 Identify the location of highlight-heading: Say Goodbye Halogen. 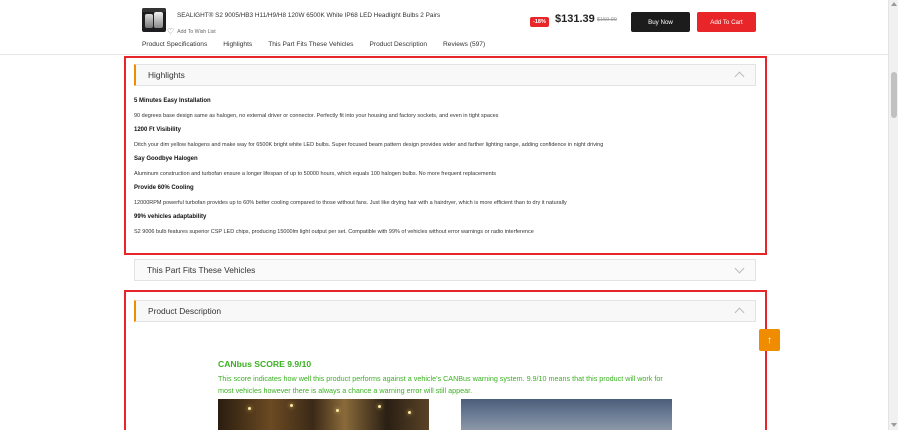
(166, 159).